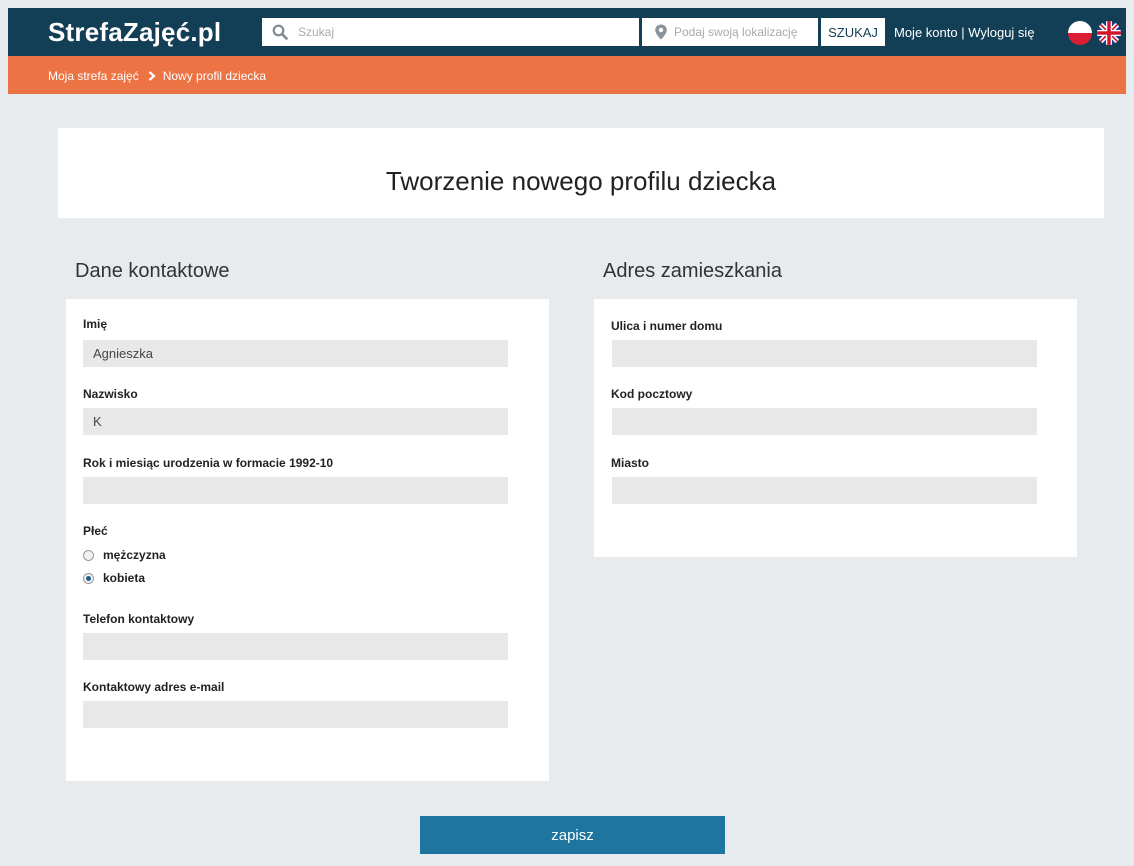 The image size is (1134, 866). What do you see at coordinates (124, 578) in the screenshot?
I see `gender-option-female-label: kobieta` at bounding box center [124, 578].